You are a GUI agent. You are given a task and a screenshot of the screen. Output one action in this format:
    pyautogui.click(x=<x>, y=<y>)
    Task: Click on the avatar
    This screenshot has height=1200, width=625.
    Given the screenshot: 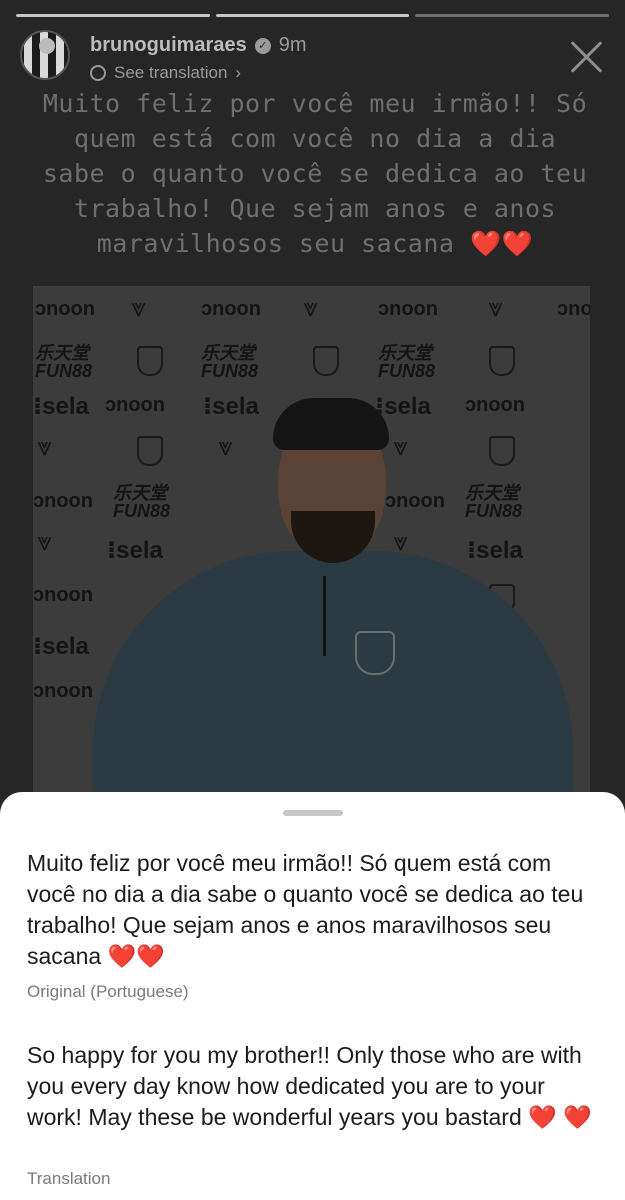 What is the action you would take?
    pyautogui.click(x=45, y=55)
    